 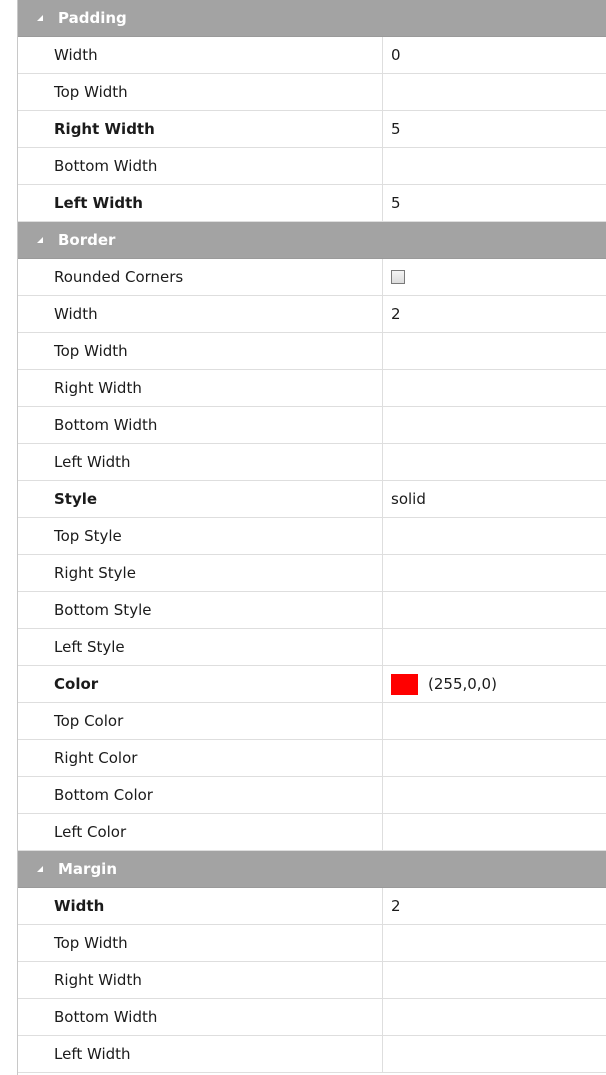 I want to click on section-header-padding: Padding, so click(x=312, y=18).